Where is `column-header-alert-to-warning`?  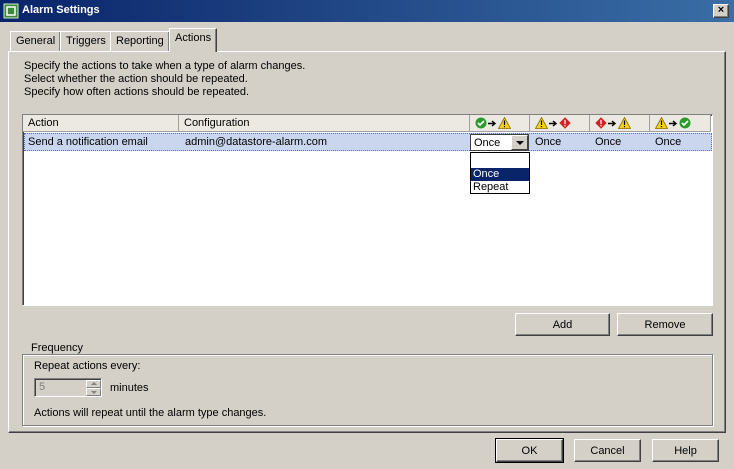
column-header-alert-to-warning is located at coordinates (620, 123).